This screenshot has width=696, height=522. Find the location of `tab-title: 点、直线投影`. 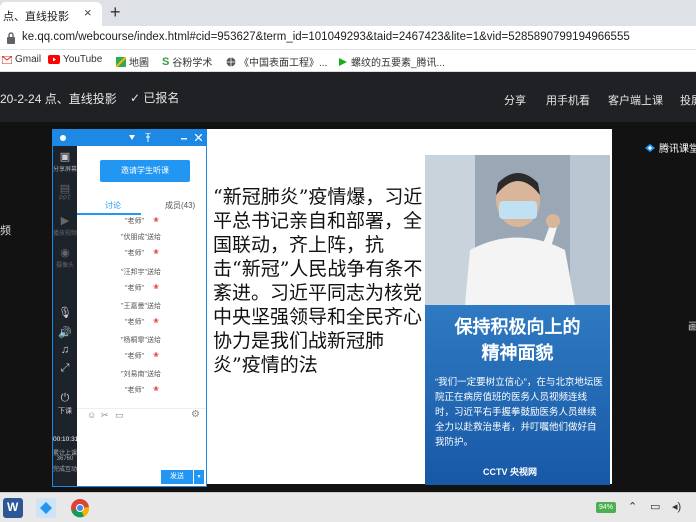

tab-title: 点、直线投影 is located at coordinates (36, 17).